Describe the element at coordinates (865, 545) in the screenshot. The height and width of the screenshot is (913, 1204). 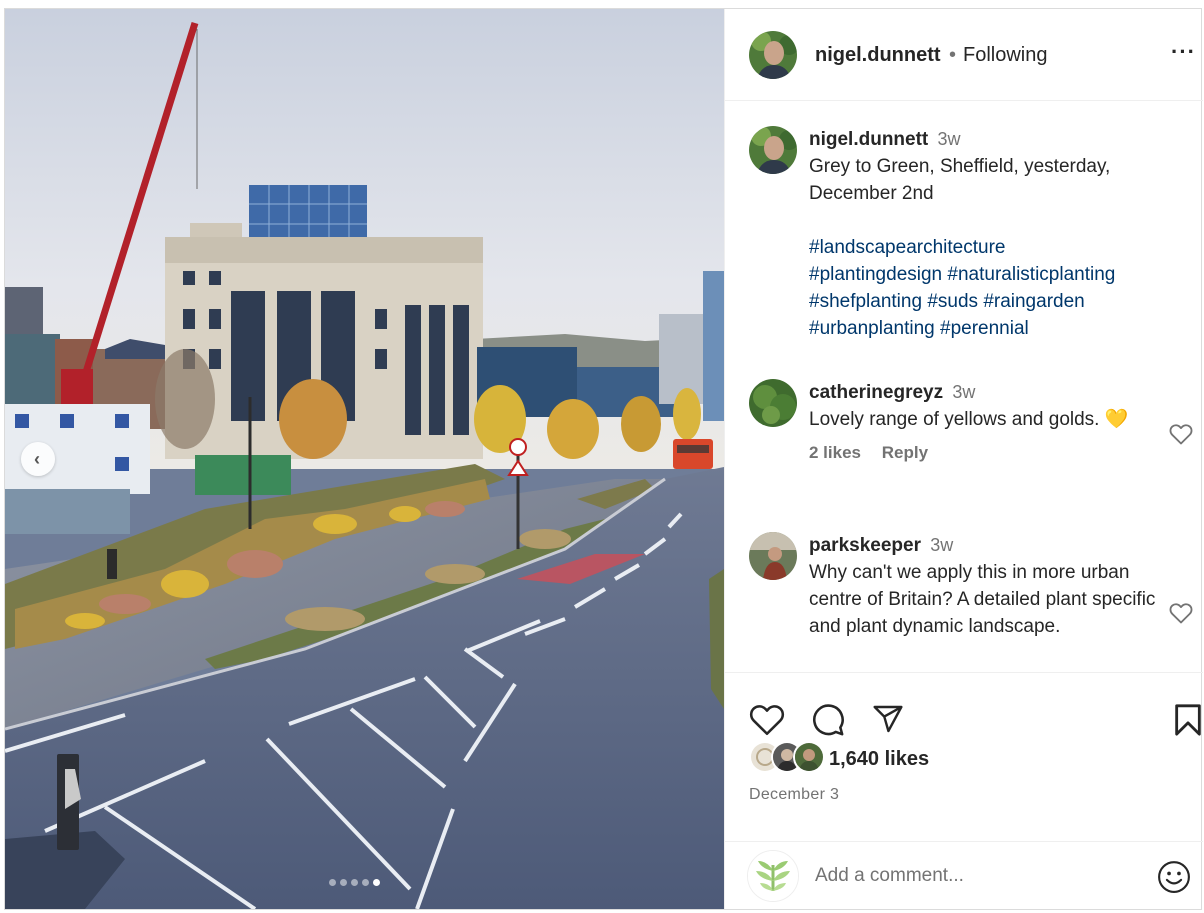
I see `comment-username: parkskeeper` at that location.